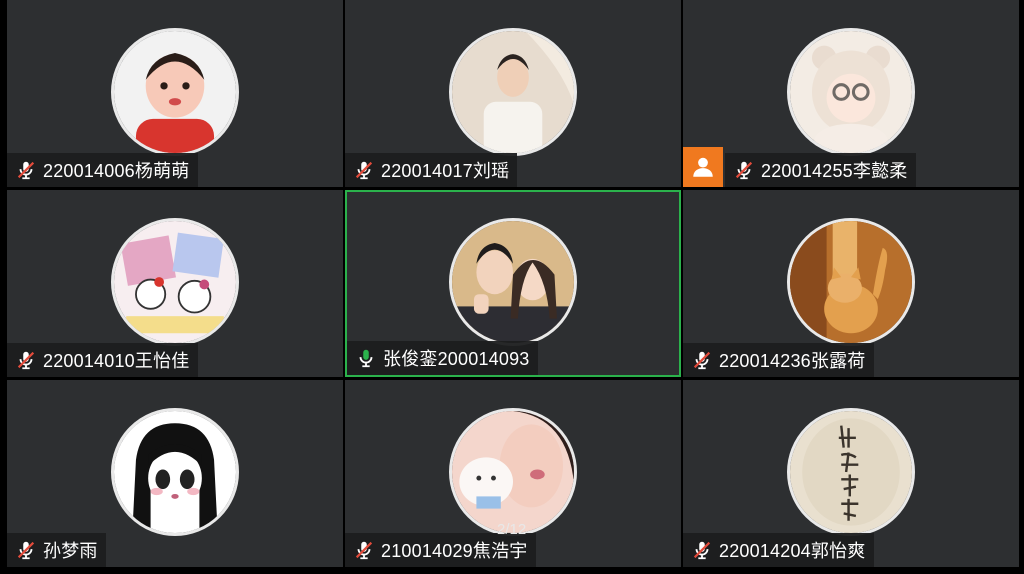 The height and width of the screenshot is (574, 1024). I want to click on participant-namebar: 220014010王怡佳, so click(102, 360).